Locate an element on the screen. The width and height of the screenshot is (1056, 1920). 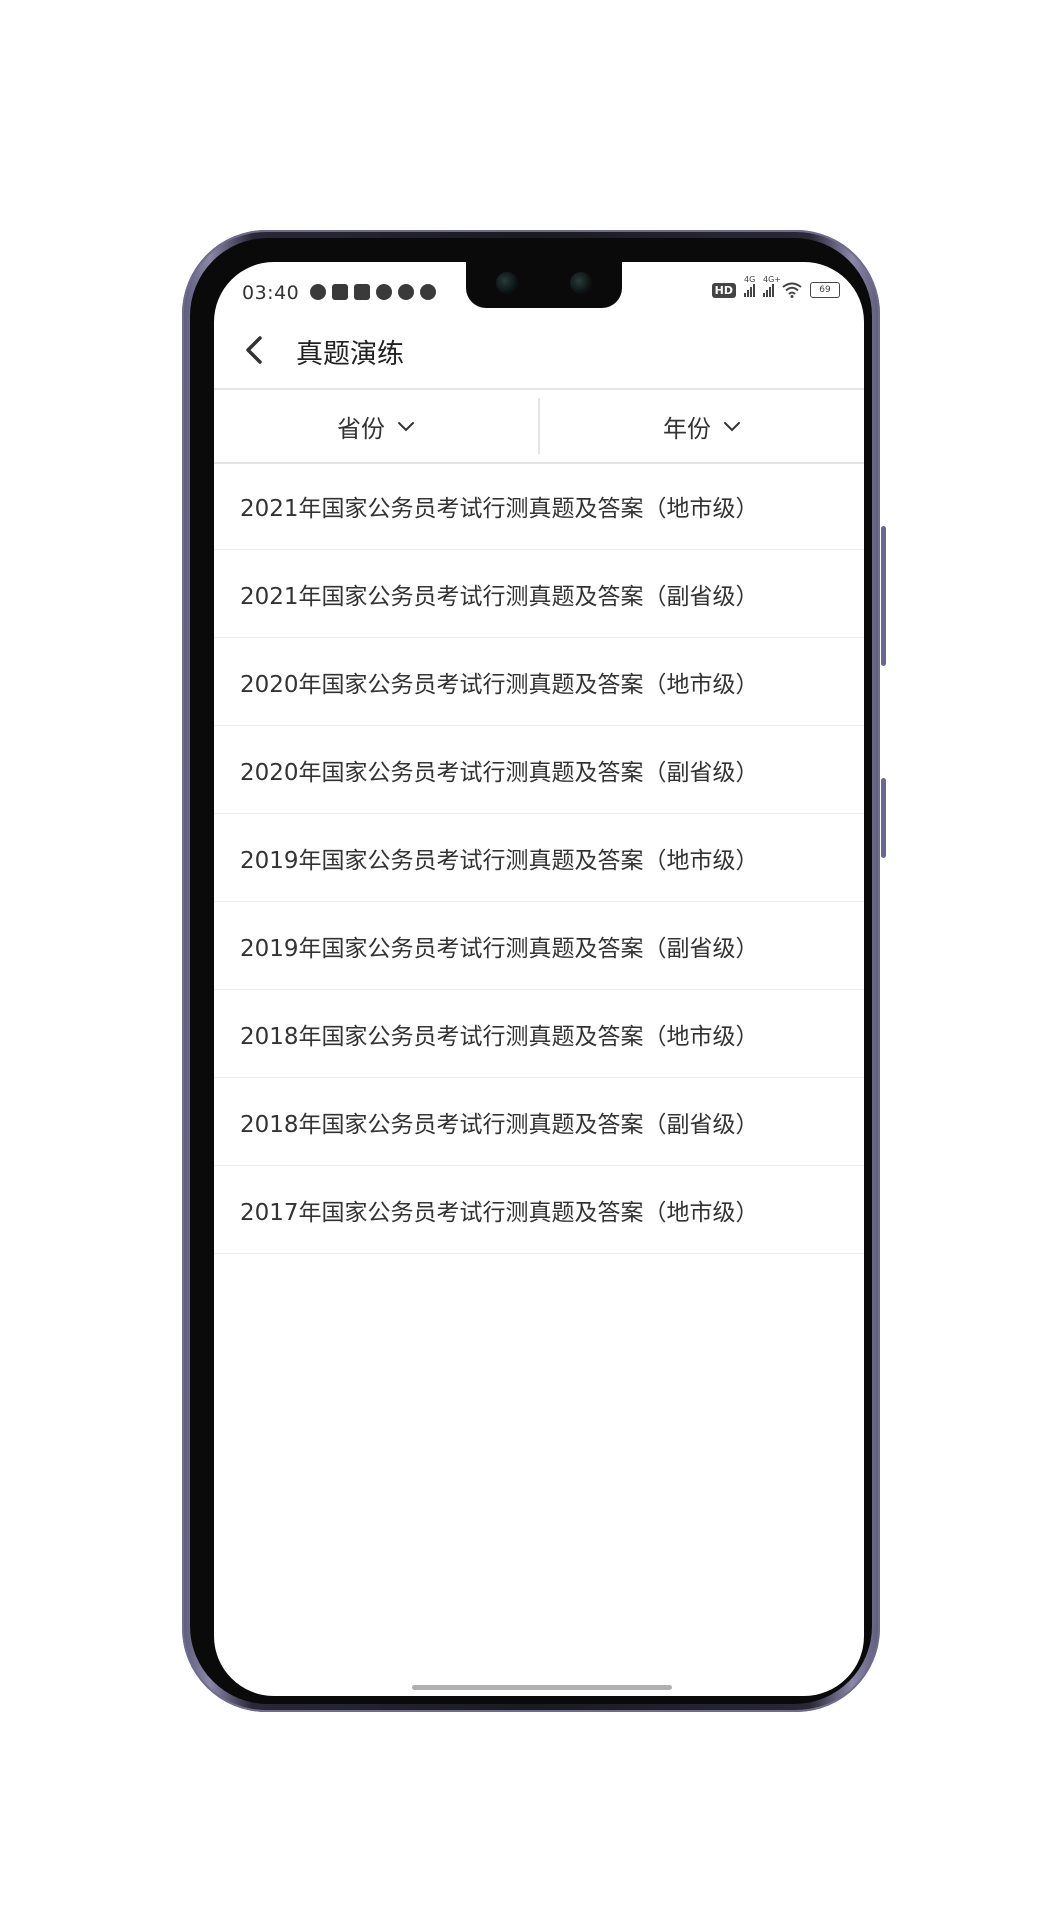
list-item: 2020年国家公务员考试行测真题及答案（副省级） is located at coordinates (539, 770).